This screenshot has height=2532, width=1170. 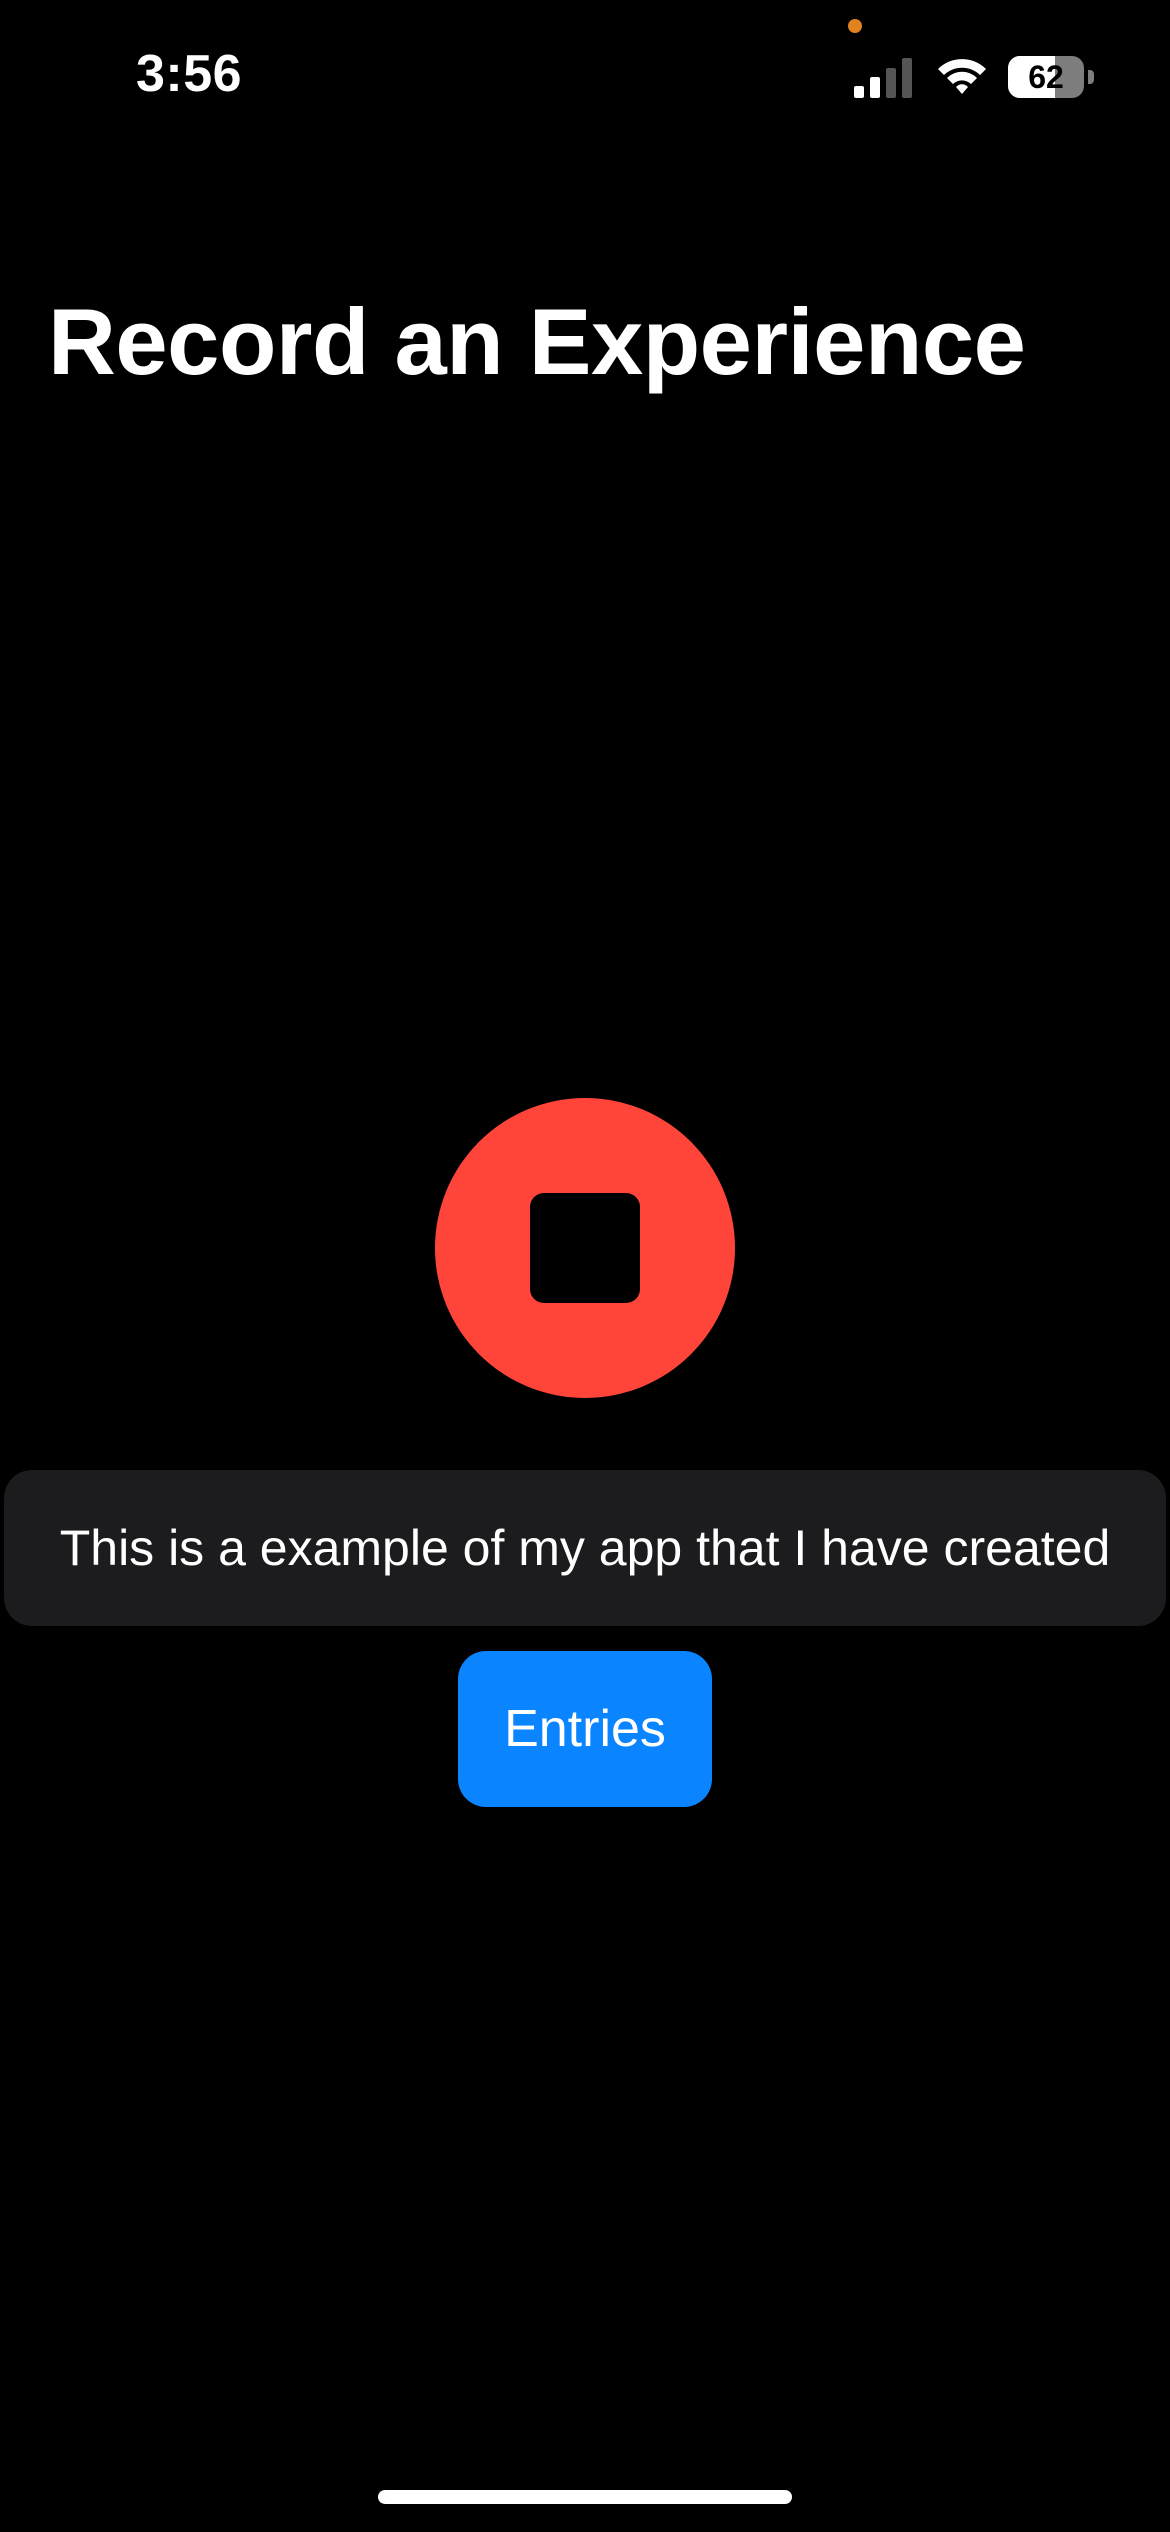 I want to click on status-time: 3:56, so click(x=189, y=74).